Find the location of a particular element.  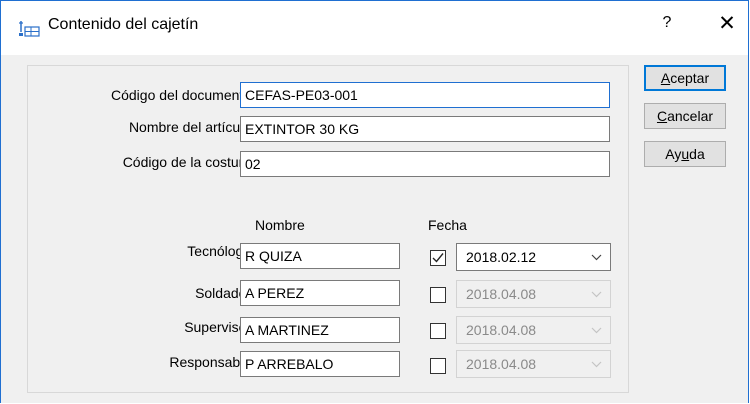

seam-code-input: 02 is located at coordinates (425, 164).